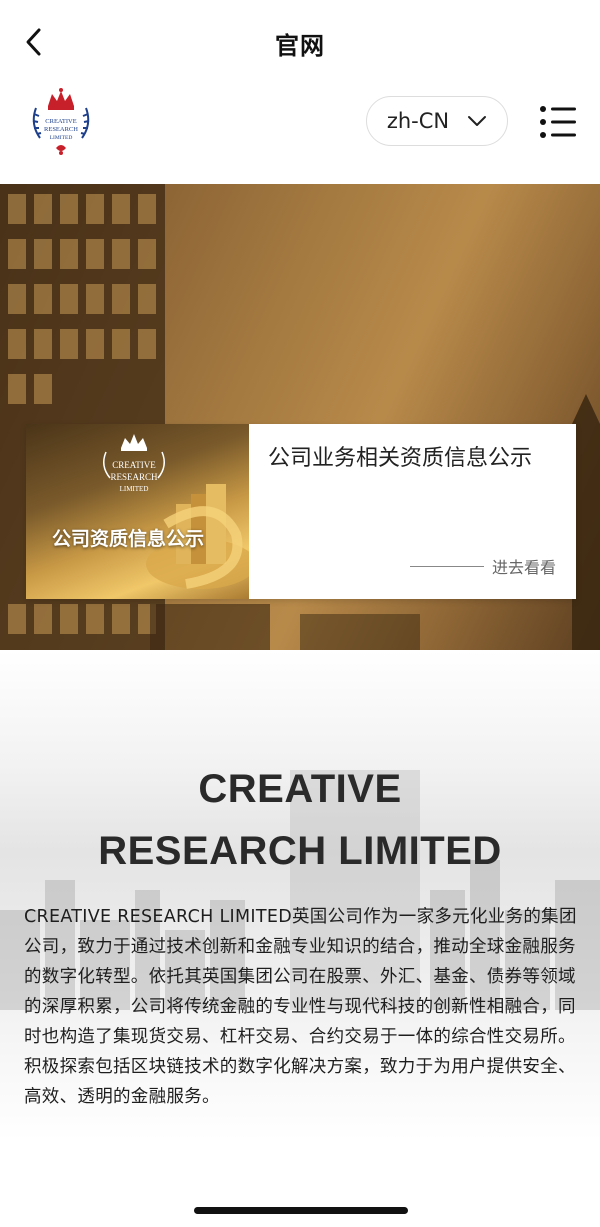  What do you see at coordinates (300, 851) in the screenshot?
I see `intro-heading-line2: RESEARCH LIMITED` at bounding box center [300, 851].